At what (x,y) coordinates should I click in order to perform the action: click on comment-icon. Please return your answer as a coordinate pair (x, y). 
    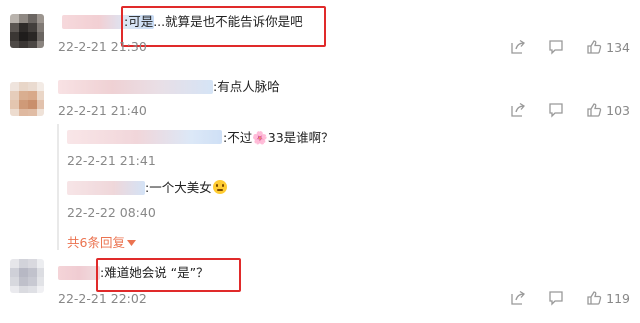
    Looking at the image, I should click on (556, 298).